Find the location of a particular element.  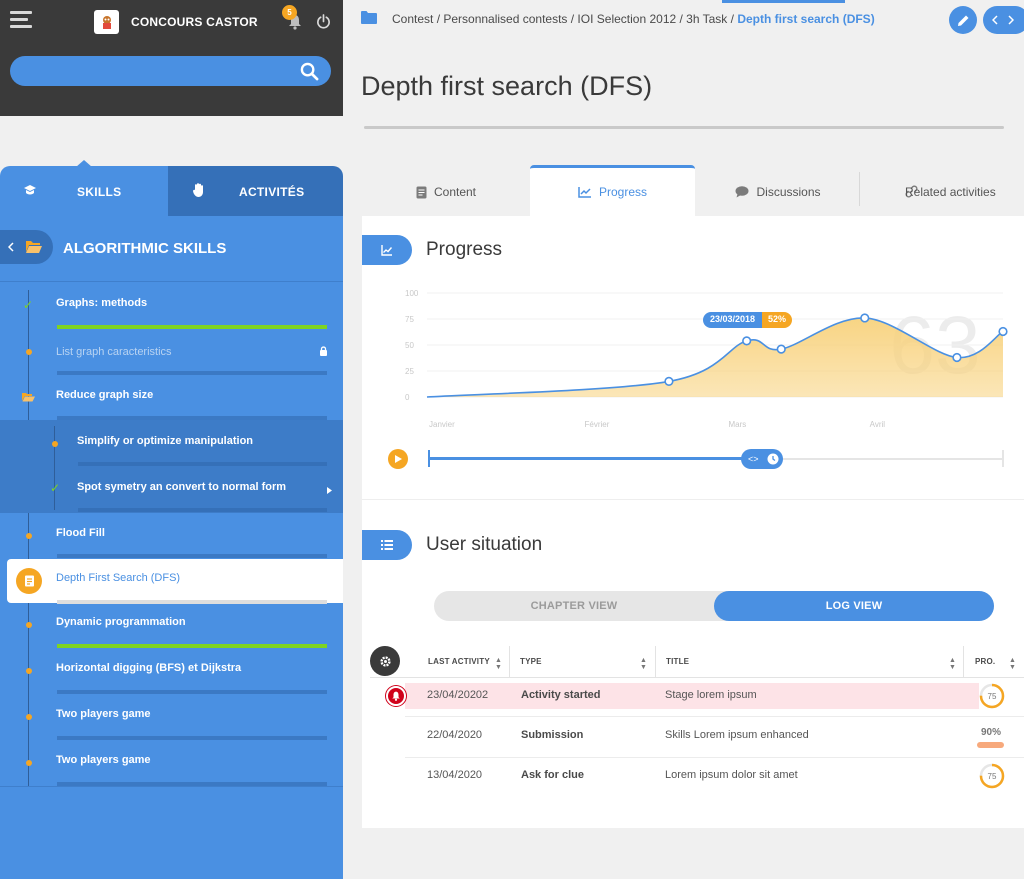

menu-icon is located at coordinates (21, 21).